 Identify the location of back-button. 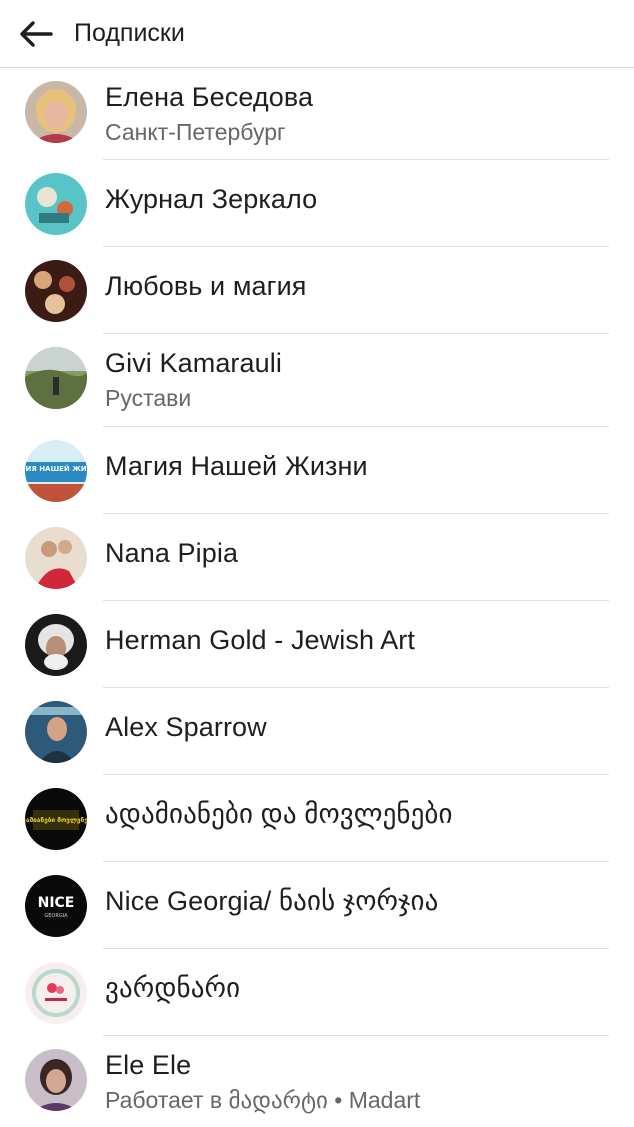
(36, 34).